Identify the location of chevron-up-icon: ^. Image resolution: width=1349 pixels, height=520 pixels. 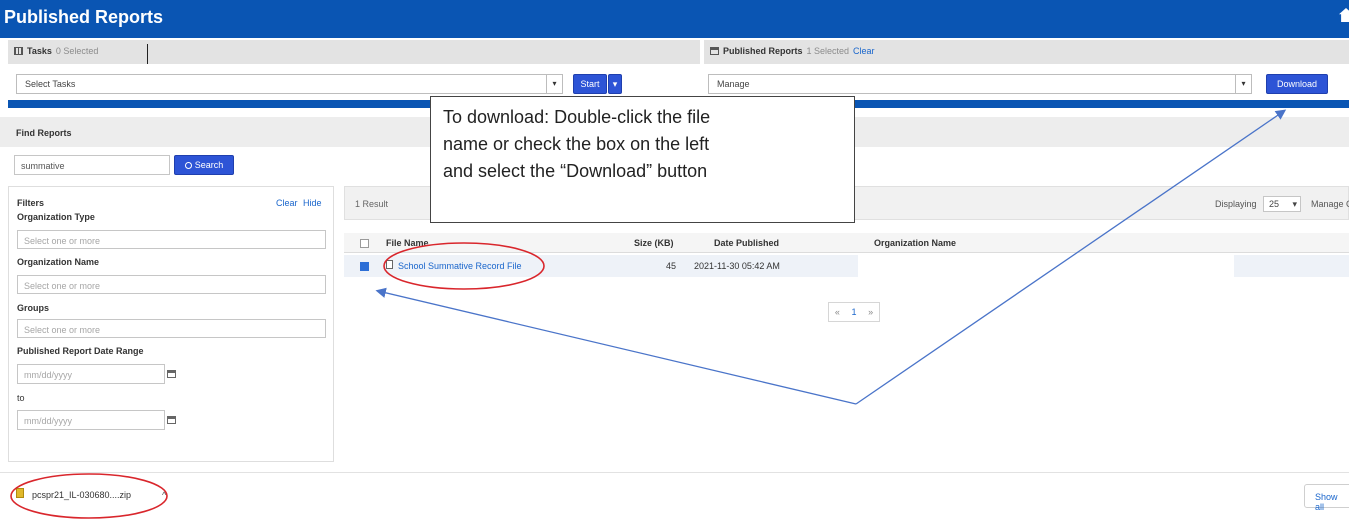
(164, 495).